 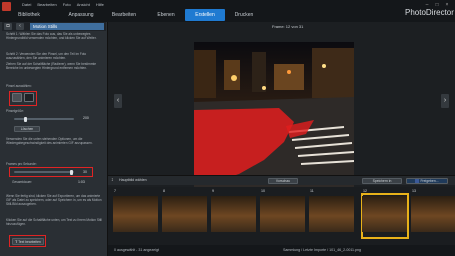 I want to click on thumbnail-number: 7, so click(x=115, y=191).